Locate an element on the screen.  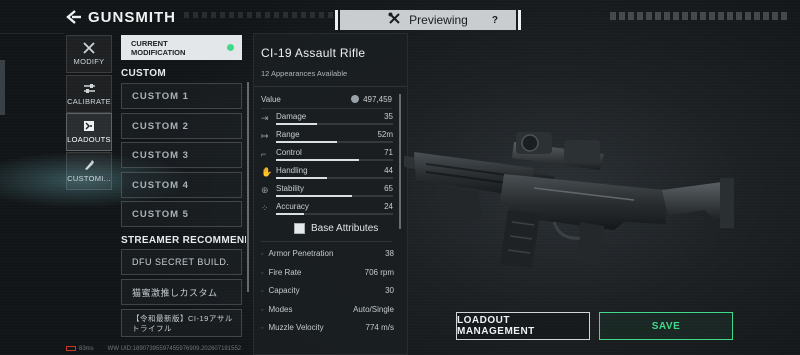
base-attributes-toggle: Base Attributes is located at coordinates (336, 228).